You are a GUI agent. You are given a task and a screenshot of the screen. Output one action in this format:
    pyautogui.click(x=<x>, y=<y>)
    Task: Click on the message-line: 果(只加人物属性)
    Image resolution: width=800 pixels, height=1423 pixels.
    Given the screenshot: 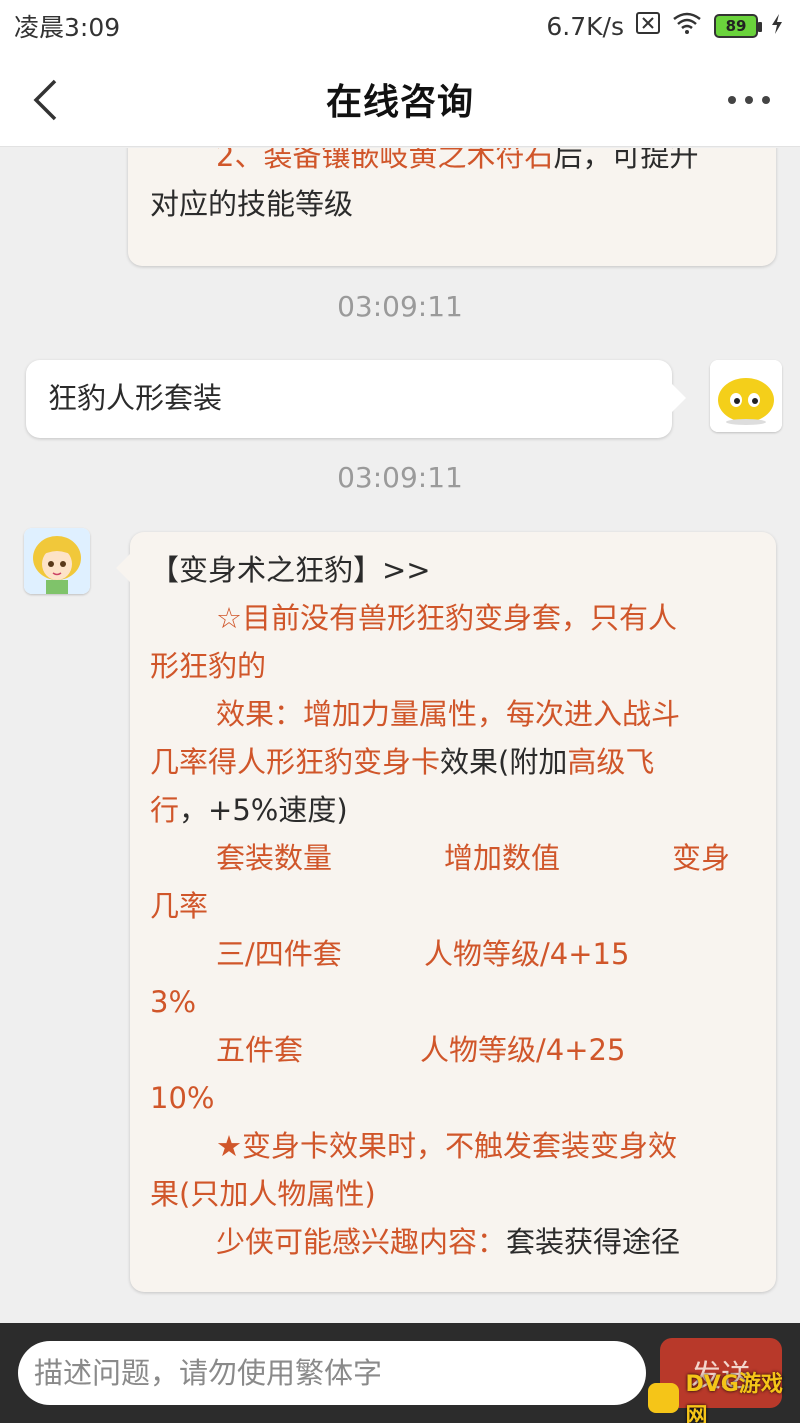 What is the action you would take?
    pyautogui.click(x=263, y=1194)
    